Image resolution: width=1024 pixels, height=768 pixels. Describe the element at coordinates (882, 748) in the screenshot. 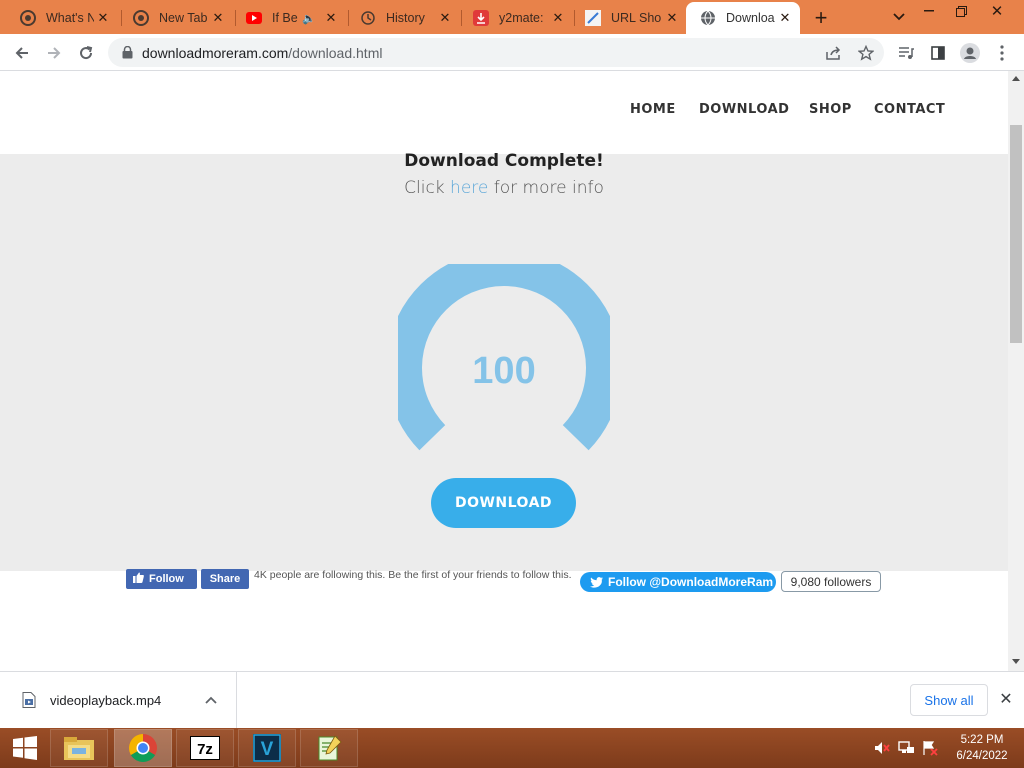

I see `volume-muted-icon` at that location.